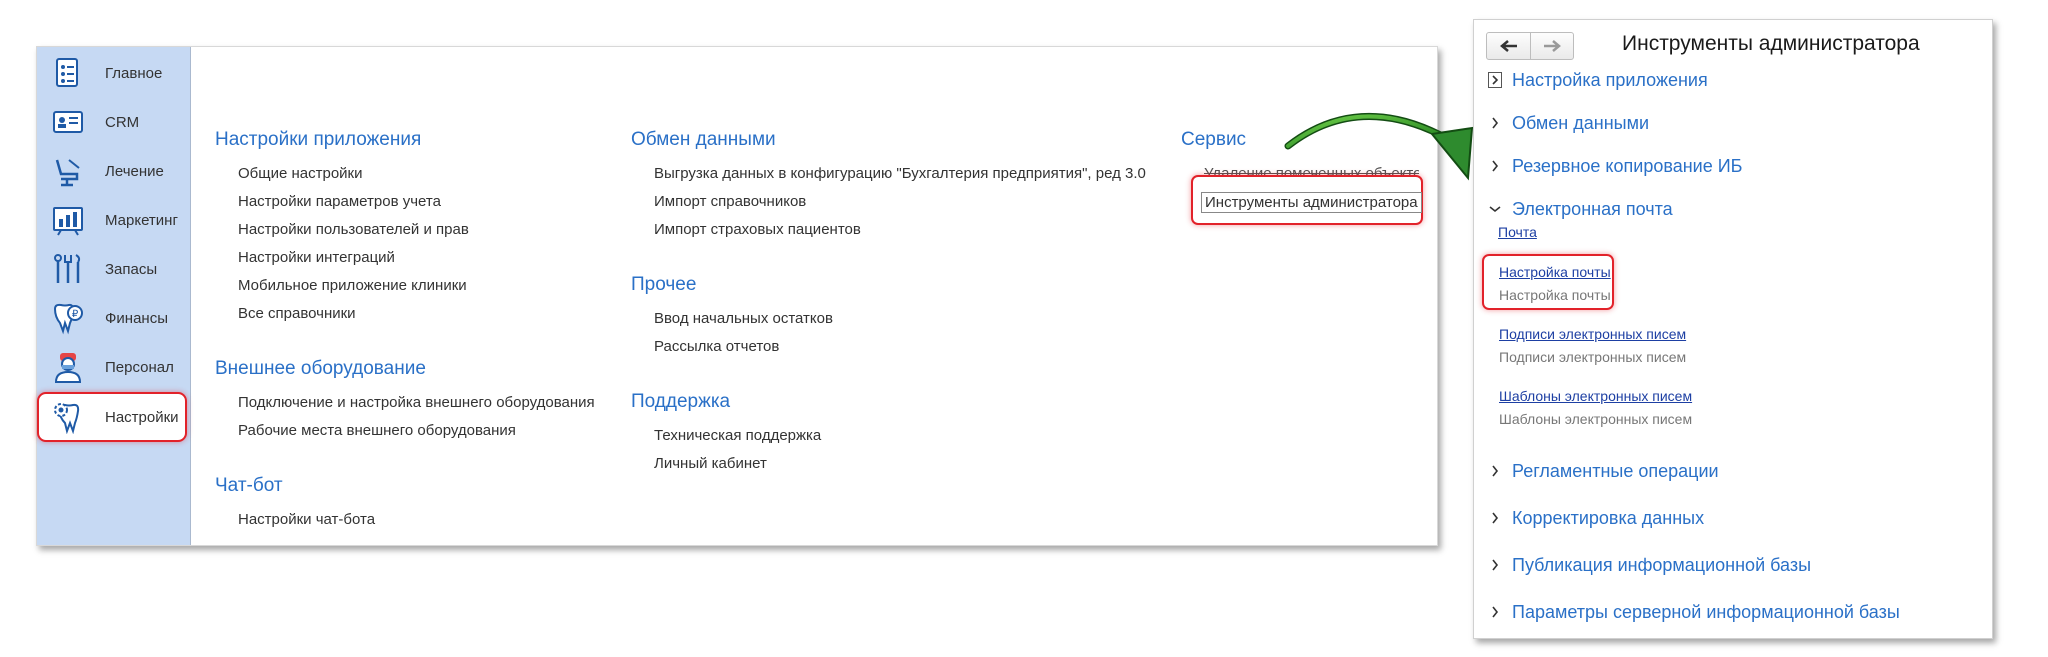 This screenshot has width=2048, height=657. I want to click on link-all-catalogs: Все справочники, so click(297, 313).